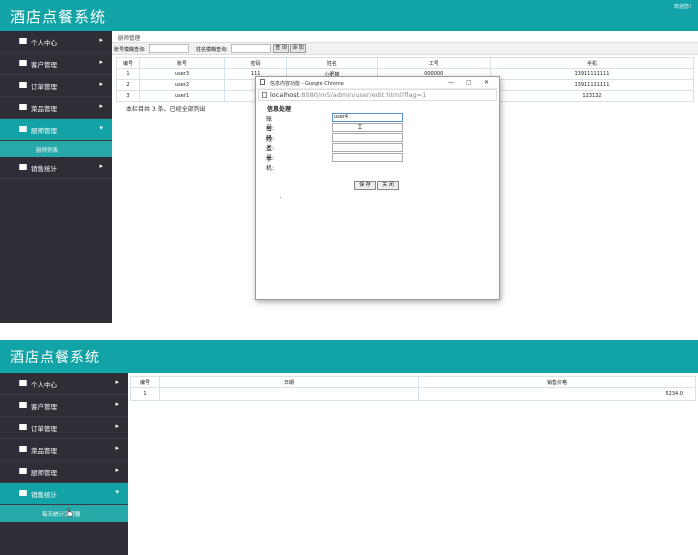 Image resolution: width=698 pixels, height=555 pixels. Describe the element at coordinates (169, 48) in the screenshot. I see `account-search-input` at that location.